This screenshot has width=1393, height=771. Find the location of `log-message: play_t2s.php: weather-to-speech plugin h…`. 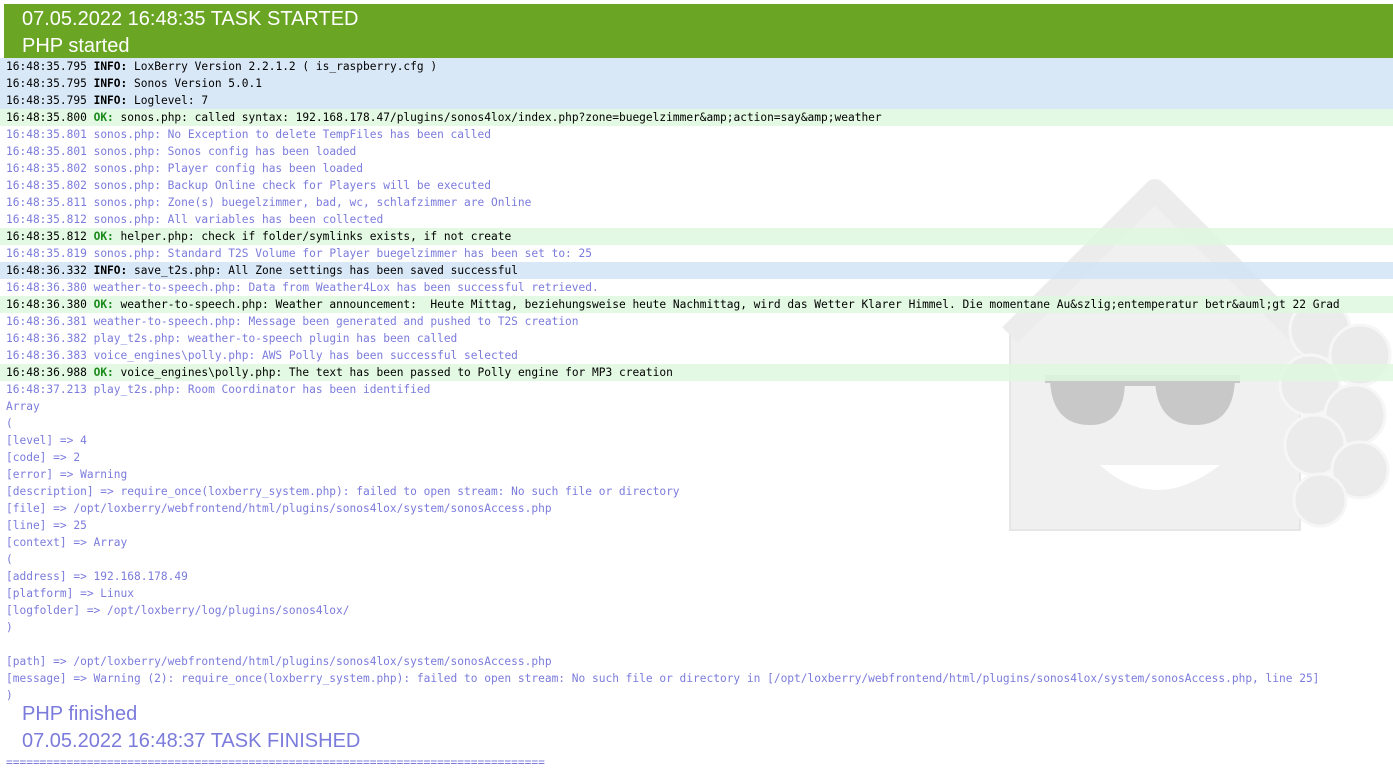

log-message: play_t2s.php: weather-to-speech plugin h… is located at coordinates (275, 338).